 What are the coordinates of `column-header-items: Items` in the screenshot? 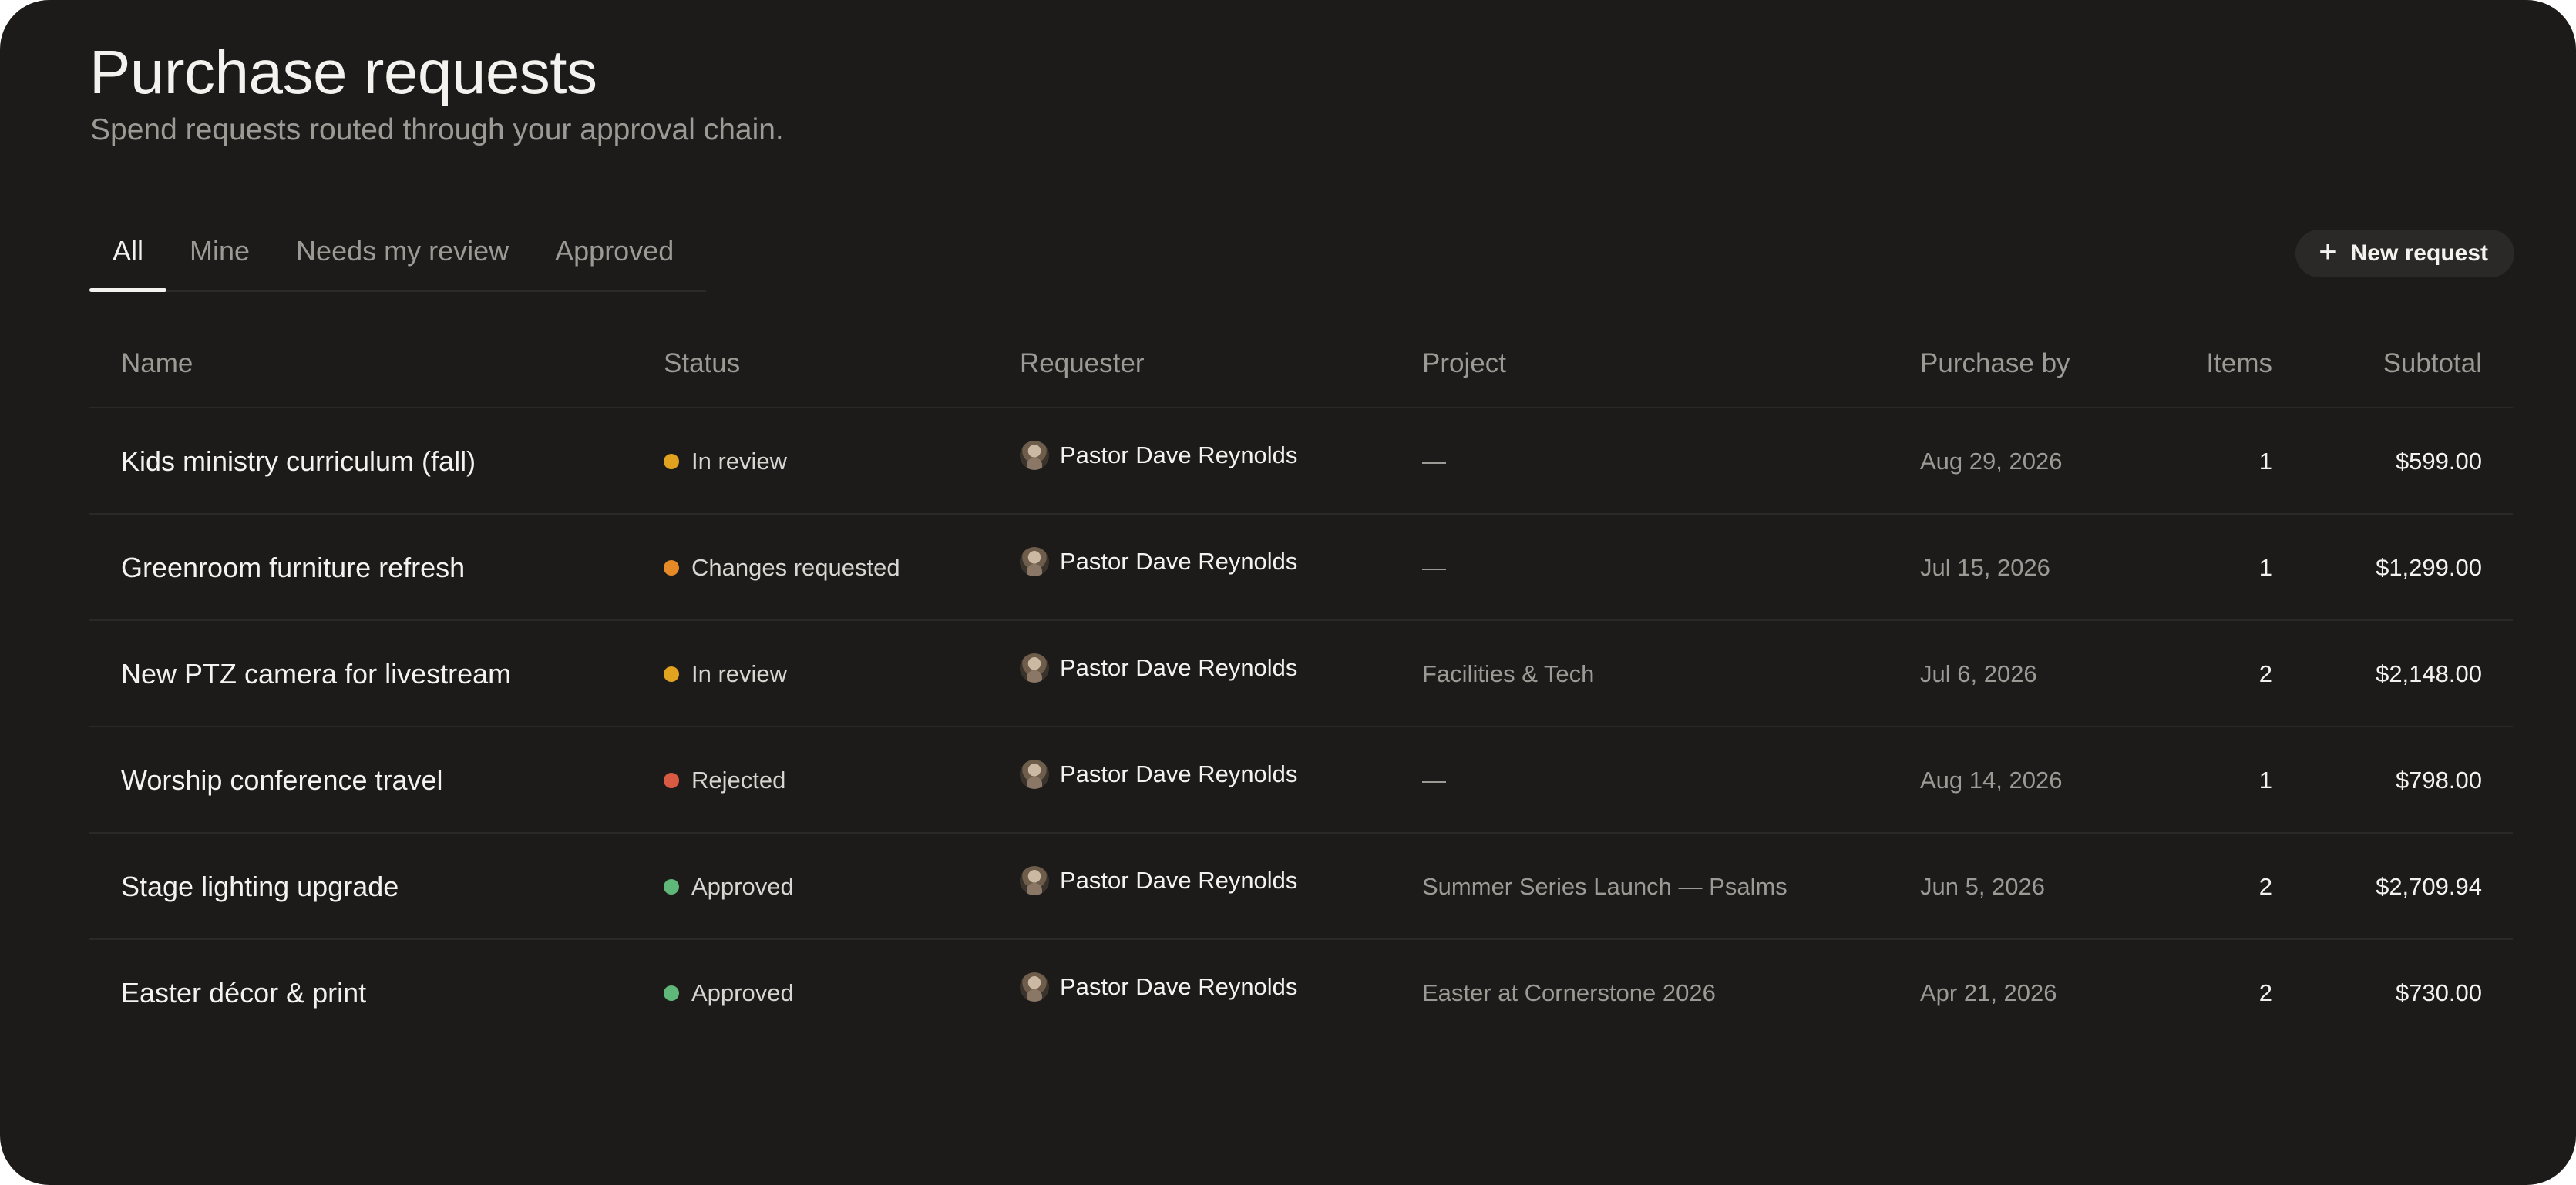 It's located at (2239, 364).